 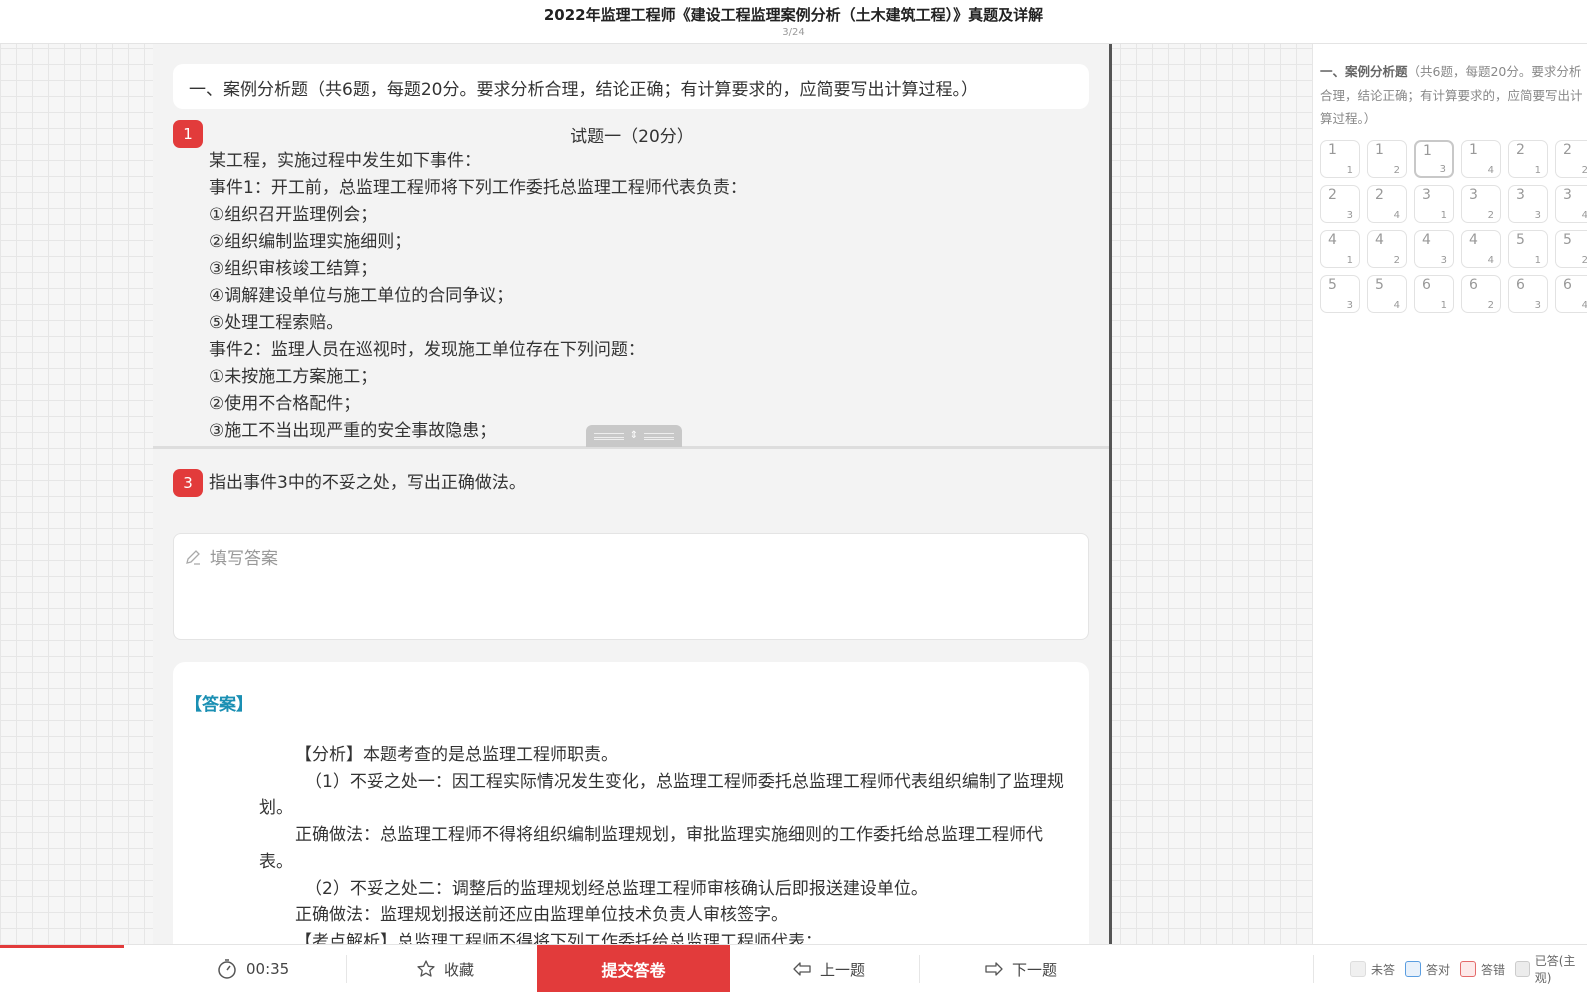 I want to click on question-cell-number: 5, so click(x=1332, y=285).